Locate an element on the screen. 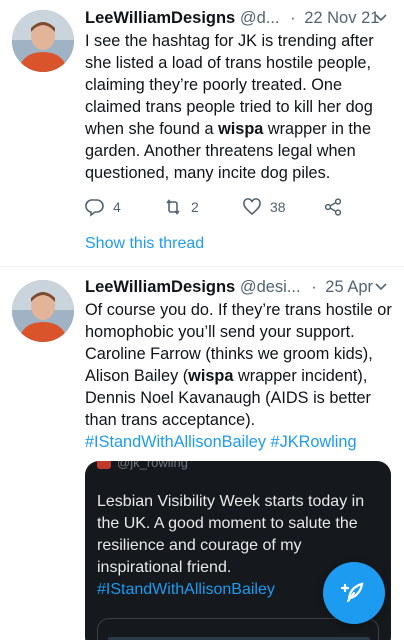  tweet-date: 25 Apr is located at coordinates (349, 287).